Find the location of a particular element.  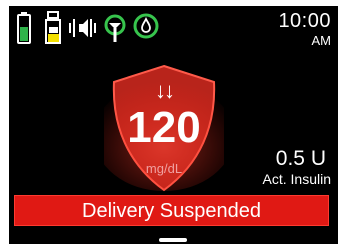

trend-arrows: ↓↓ is located at coordinates (165, 90).